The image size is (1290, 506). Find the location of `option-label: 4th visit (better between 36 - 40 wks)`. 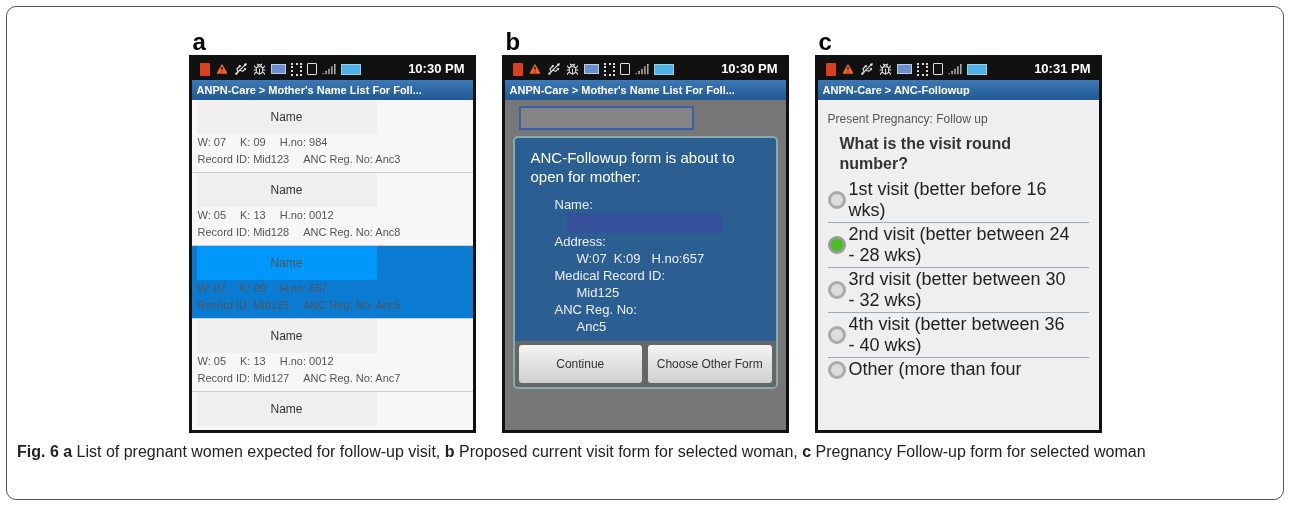

option-label: 4th visit (better between 36 - 40 wks) is located at coordinates (957, 335).